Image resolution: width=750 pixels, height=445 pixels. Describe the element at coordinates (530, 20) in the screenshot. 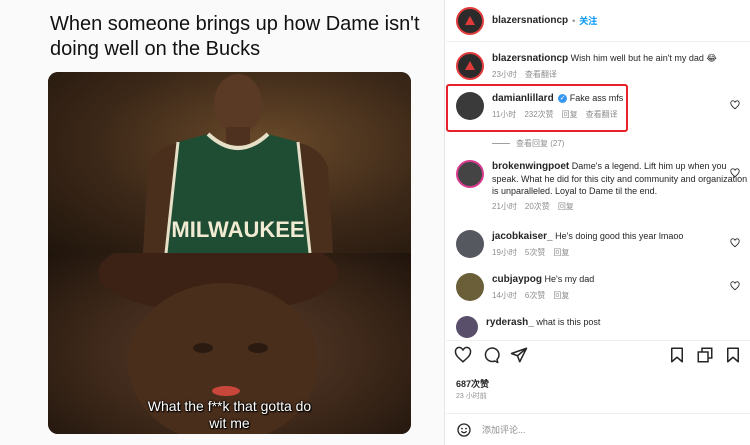

I see `poster-username: blazersnationcp` at that location.